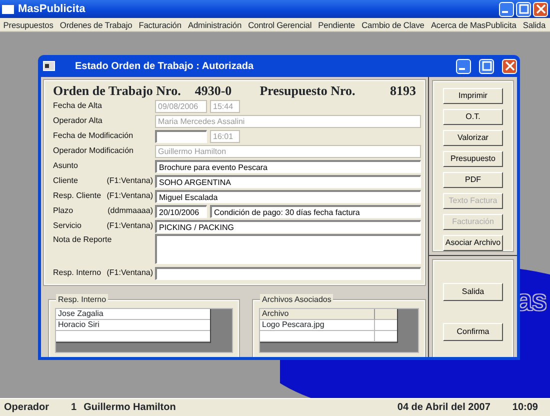  What do you see at coordinates (403, 90) in the screenshot?
I see `header-value: 8193` at bounding box center [403, 90].